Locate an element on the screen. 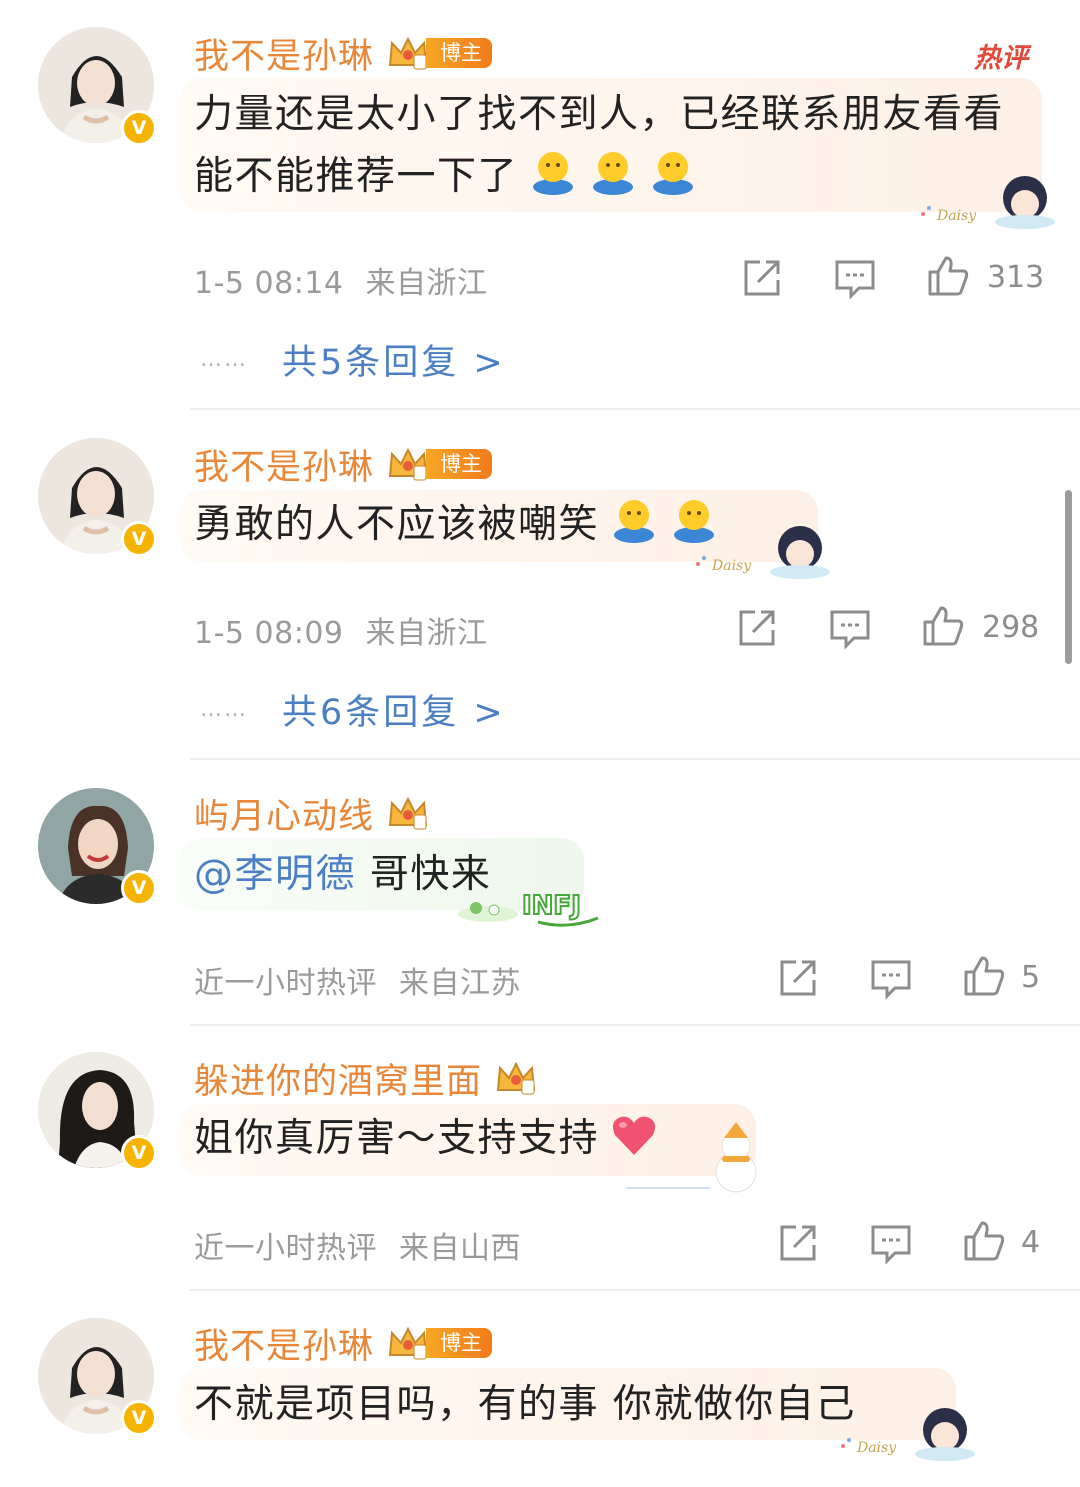  snowman-sticker-decoration is located at coordinates (691, 1157).